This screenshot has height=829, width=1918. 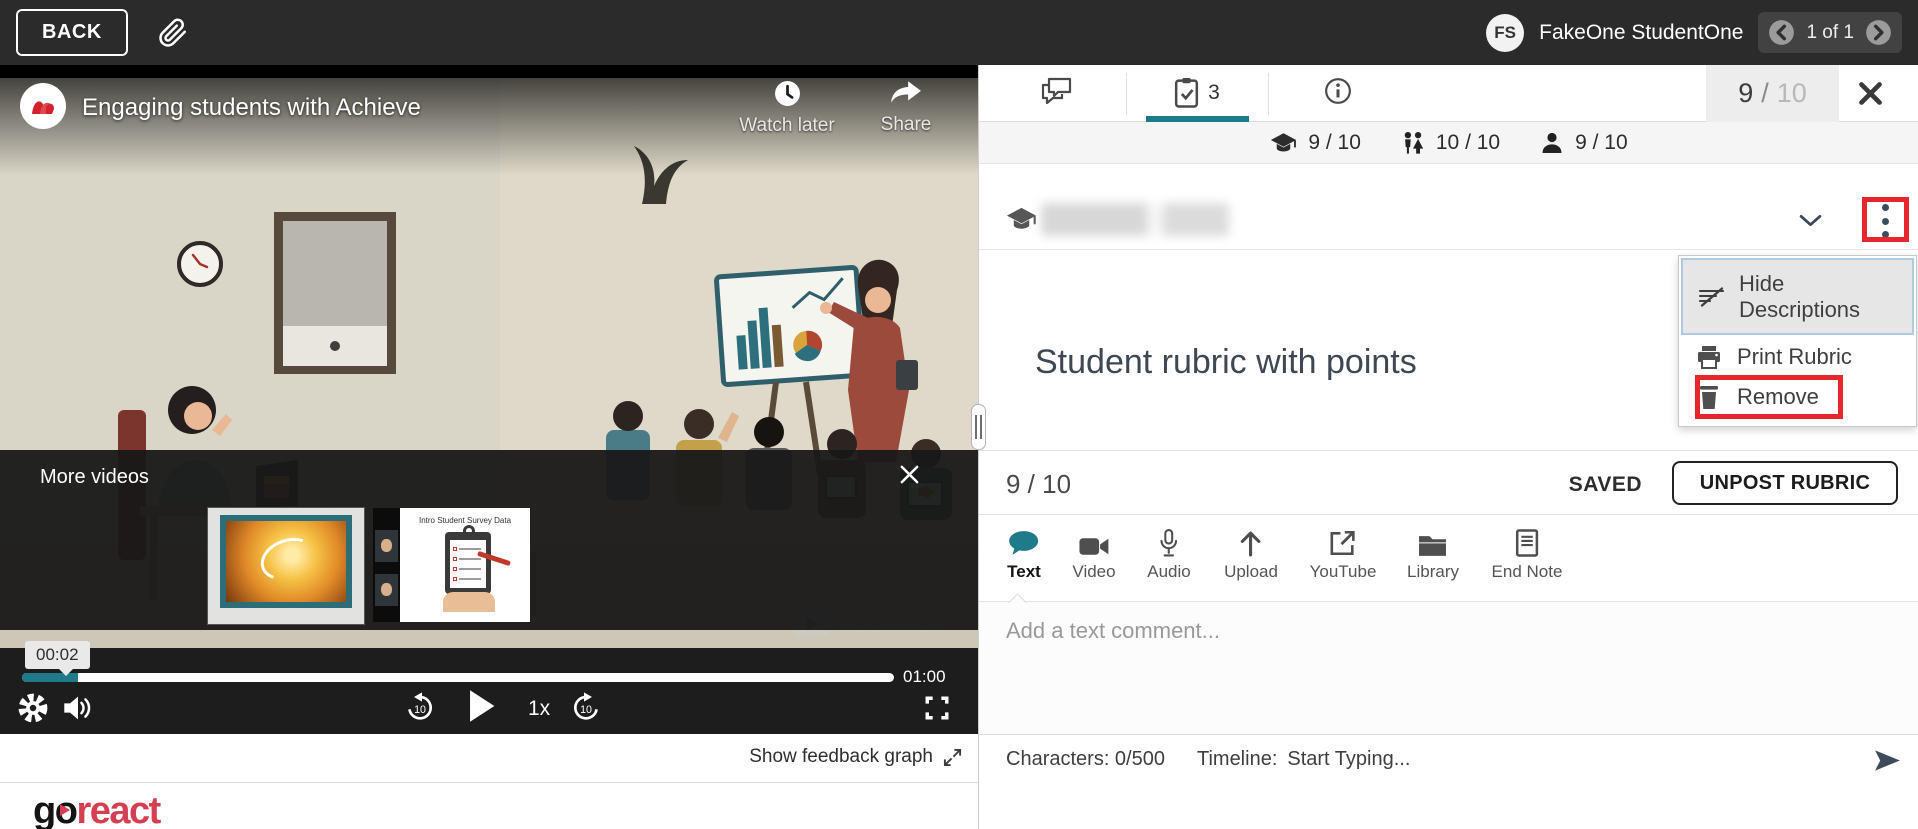 What do you see at coordinates (57, 658) in the screenshot?
I see `current-time-tooltip: 00:02` at bounding box center [57, 658].